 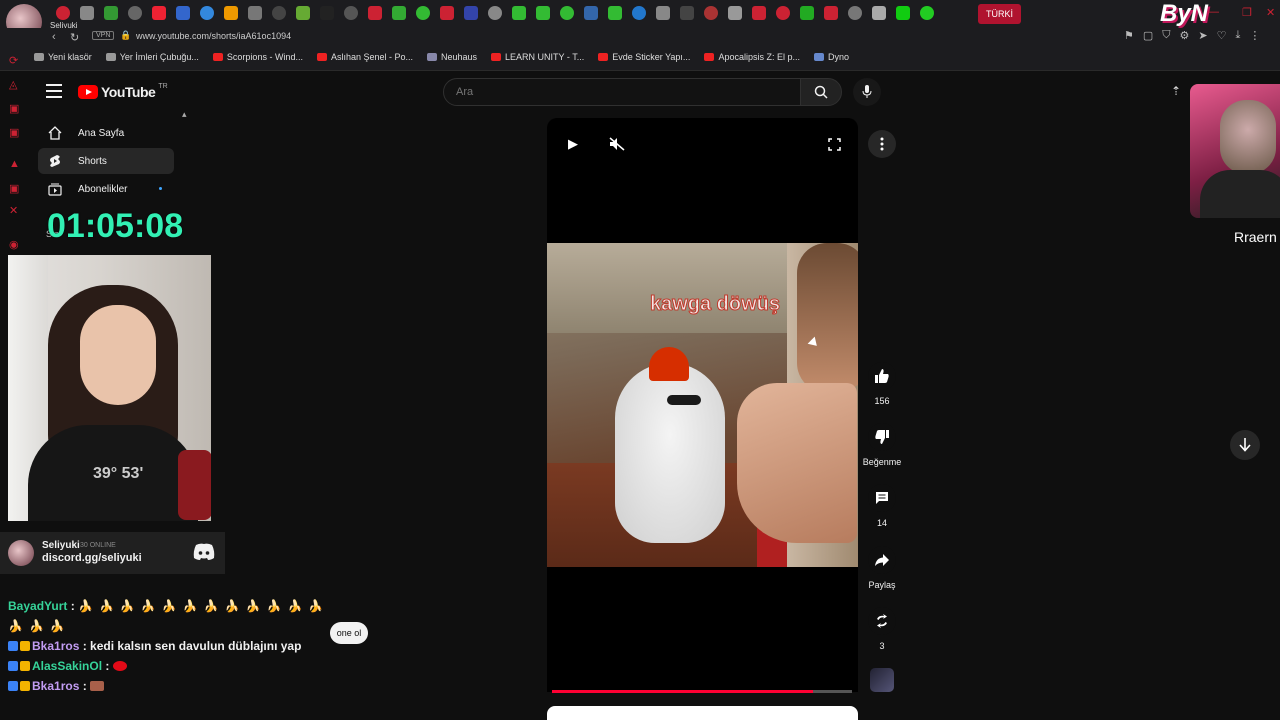 What do you see at coordinates (1238, 35) in the screenshot?
I see `download-icon: ⤓` at bounding box center [1238, 35].